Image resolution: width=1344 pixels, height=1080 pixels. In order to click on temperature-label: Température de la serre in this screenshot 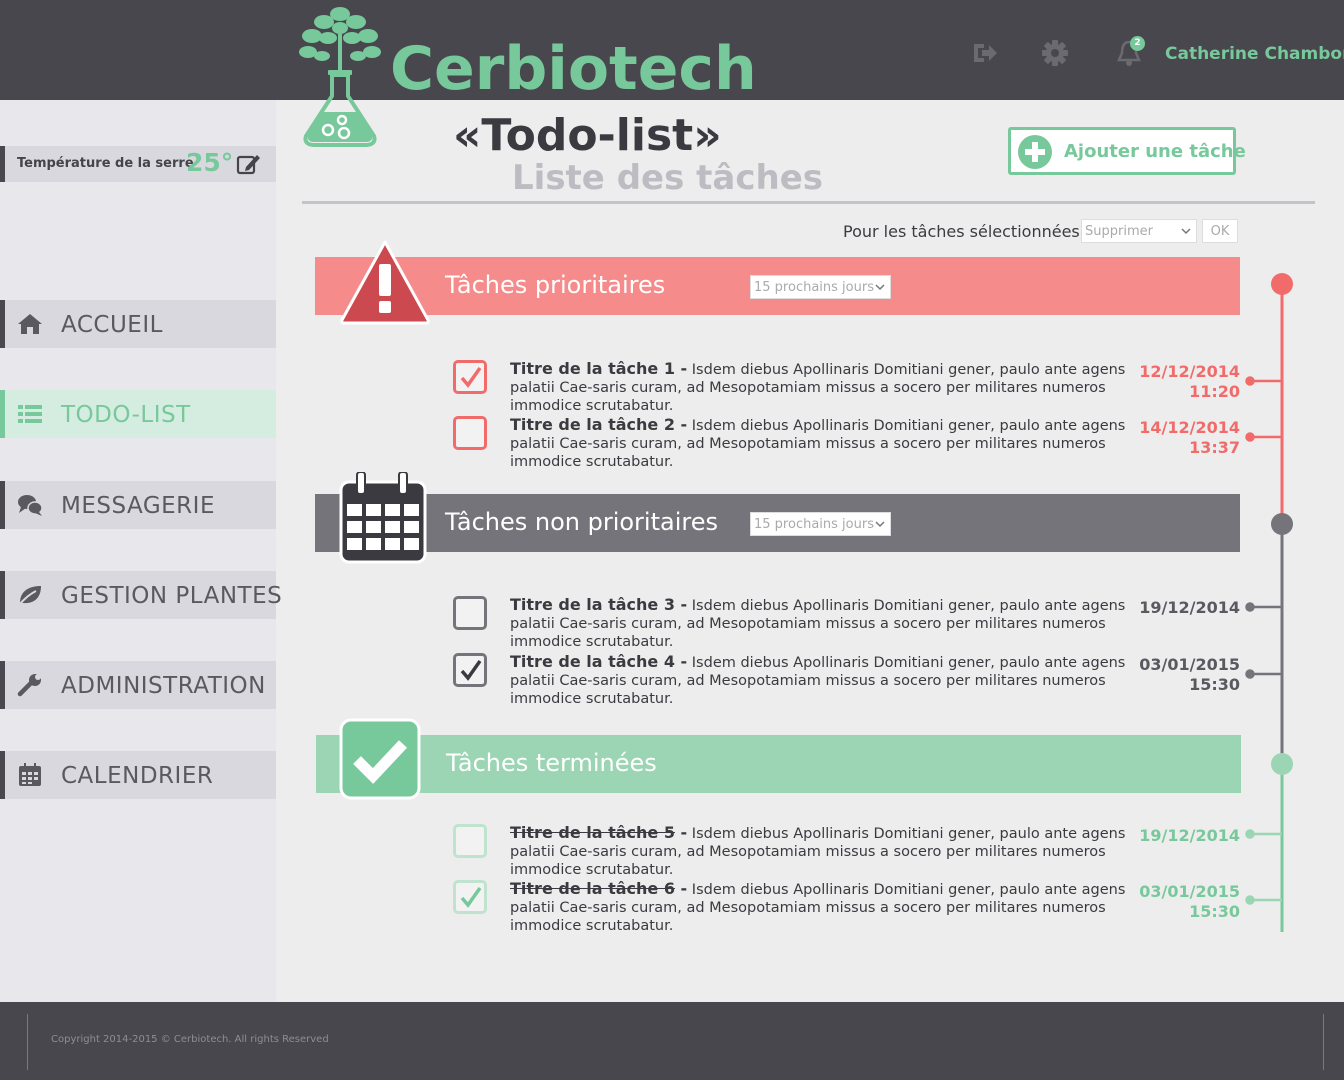, I will do `click(105, 163)`.